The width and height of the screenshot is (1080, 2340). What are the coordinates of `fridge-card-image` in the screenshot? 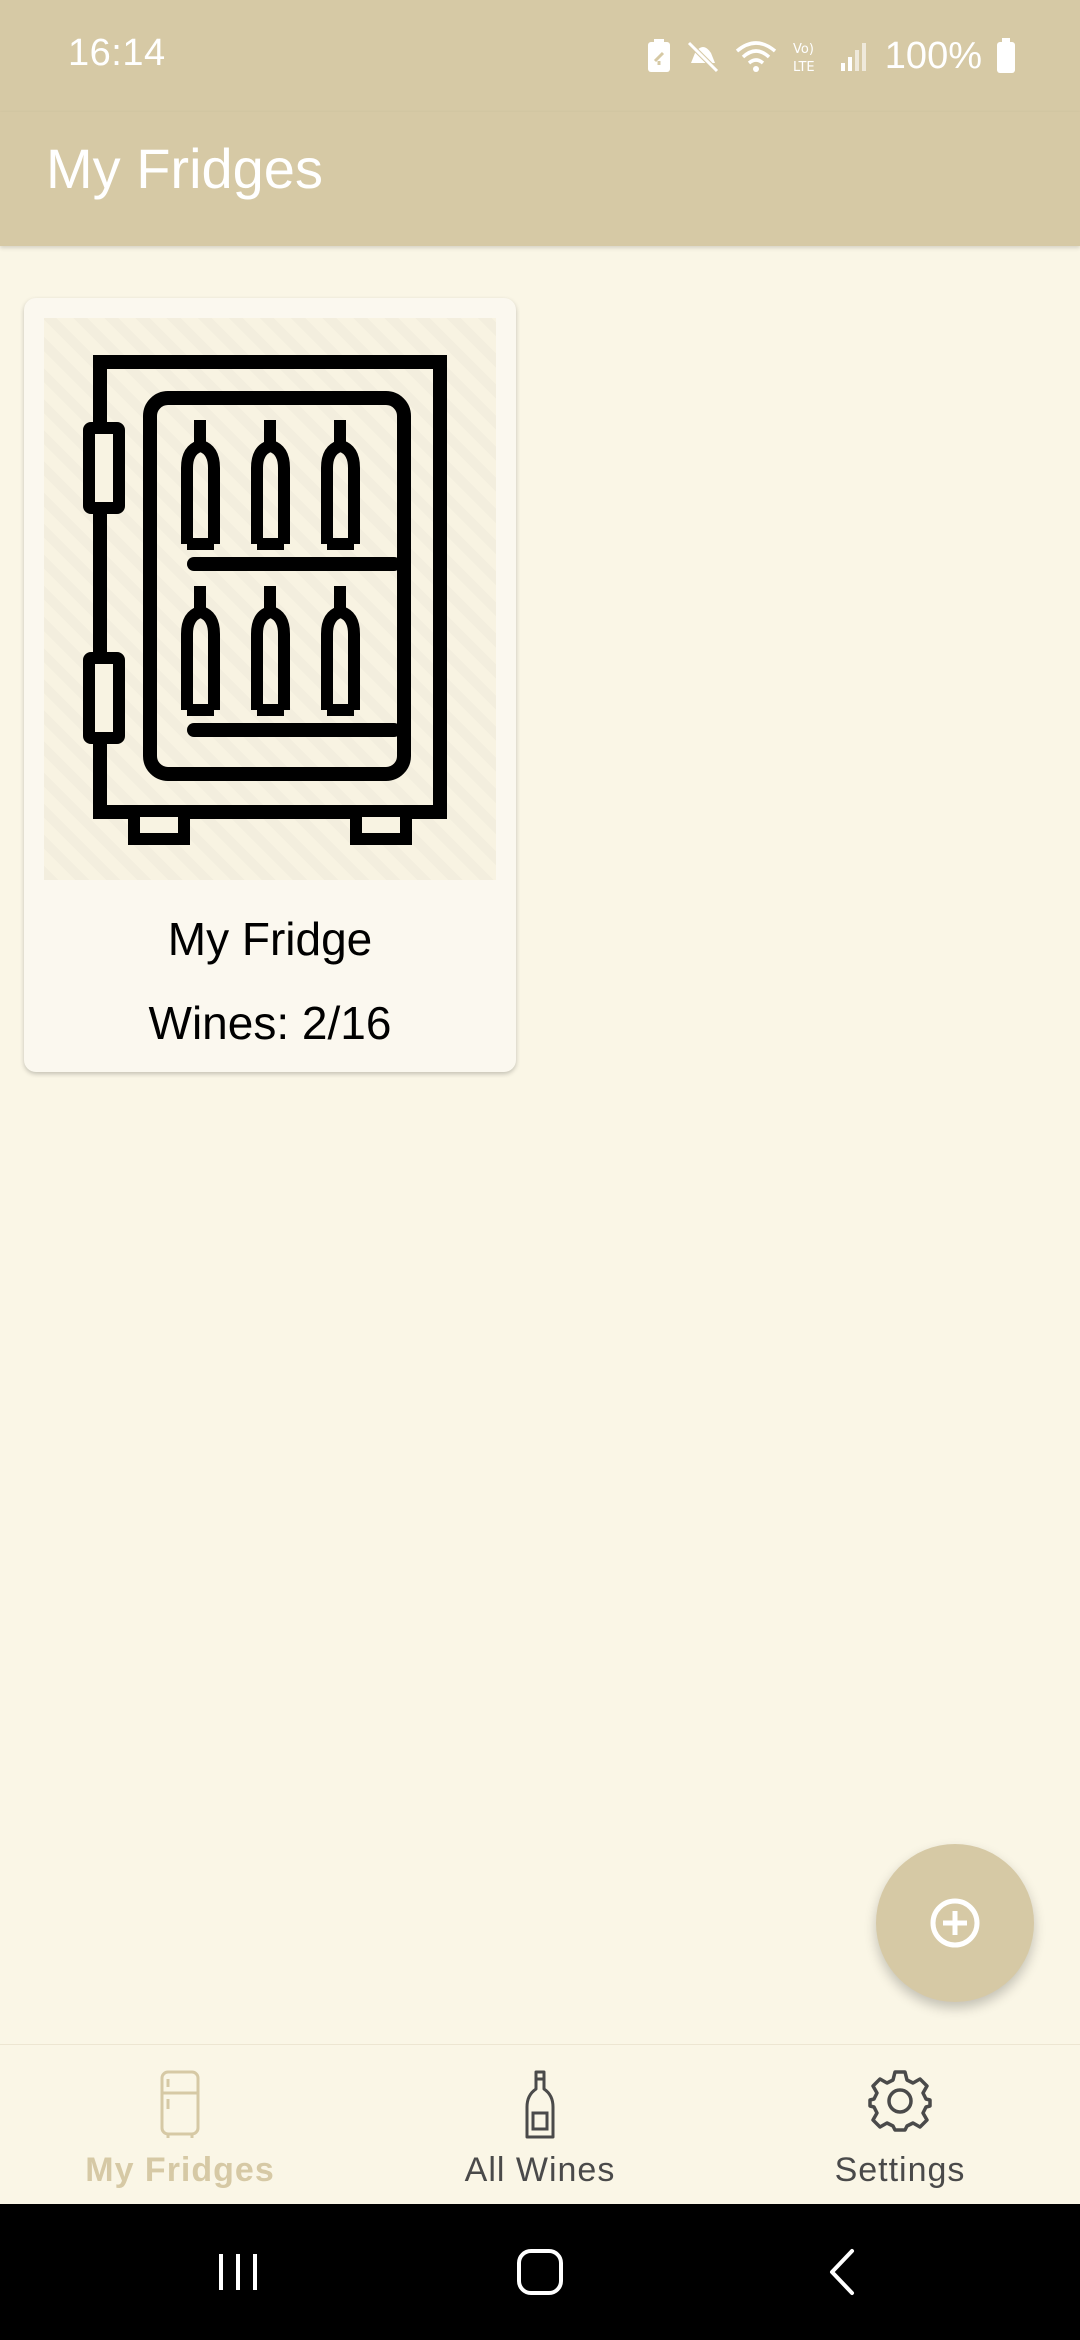 It's located at (270, 599).